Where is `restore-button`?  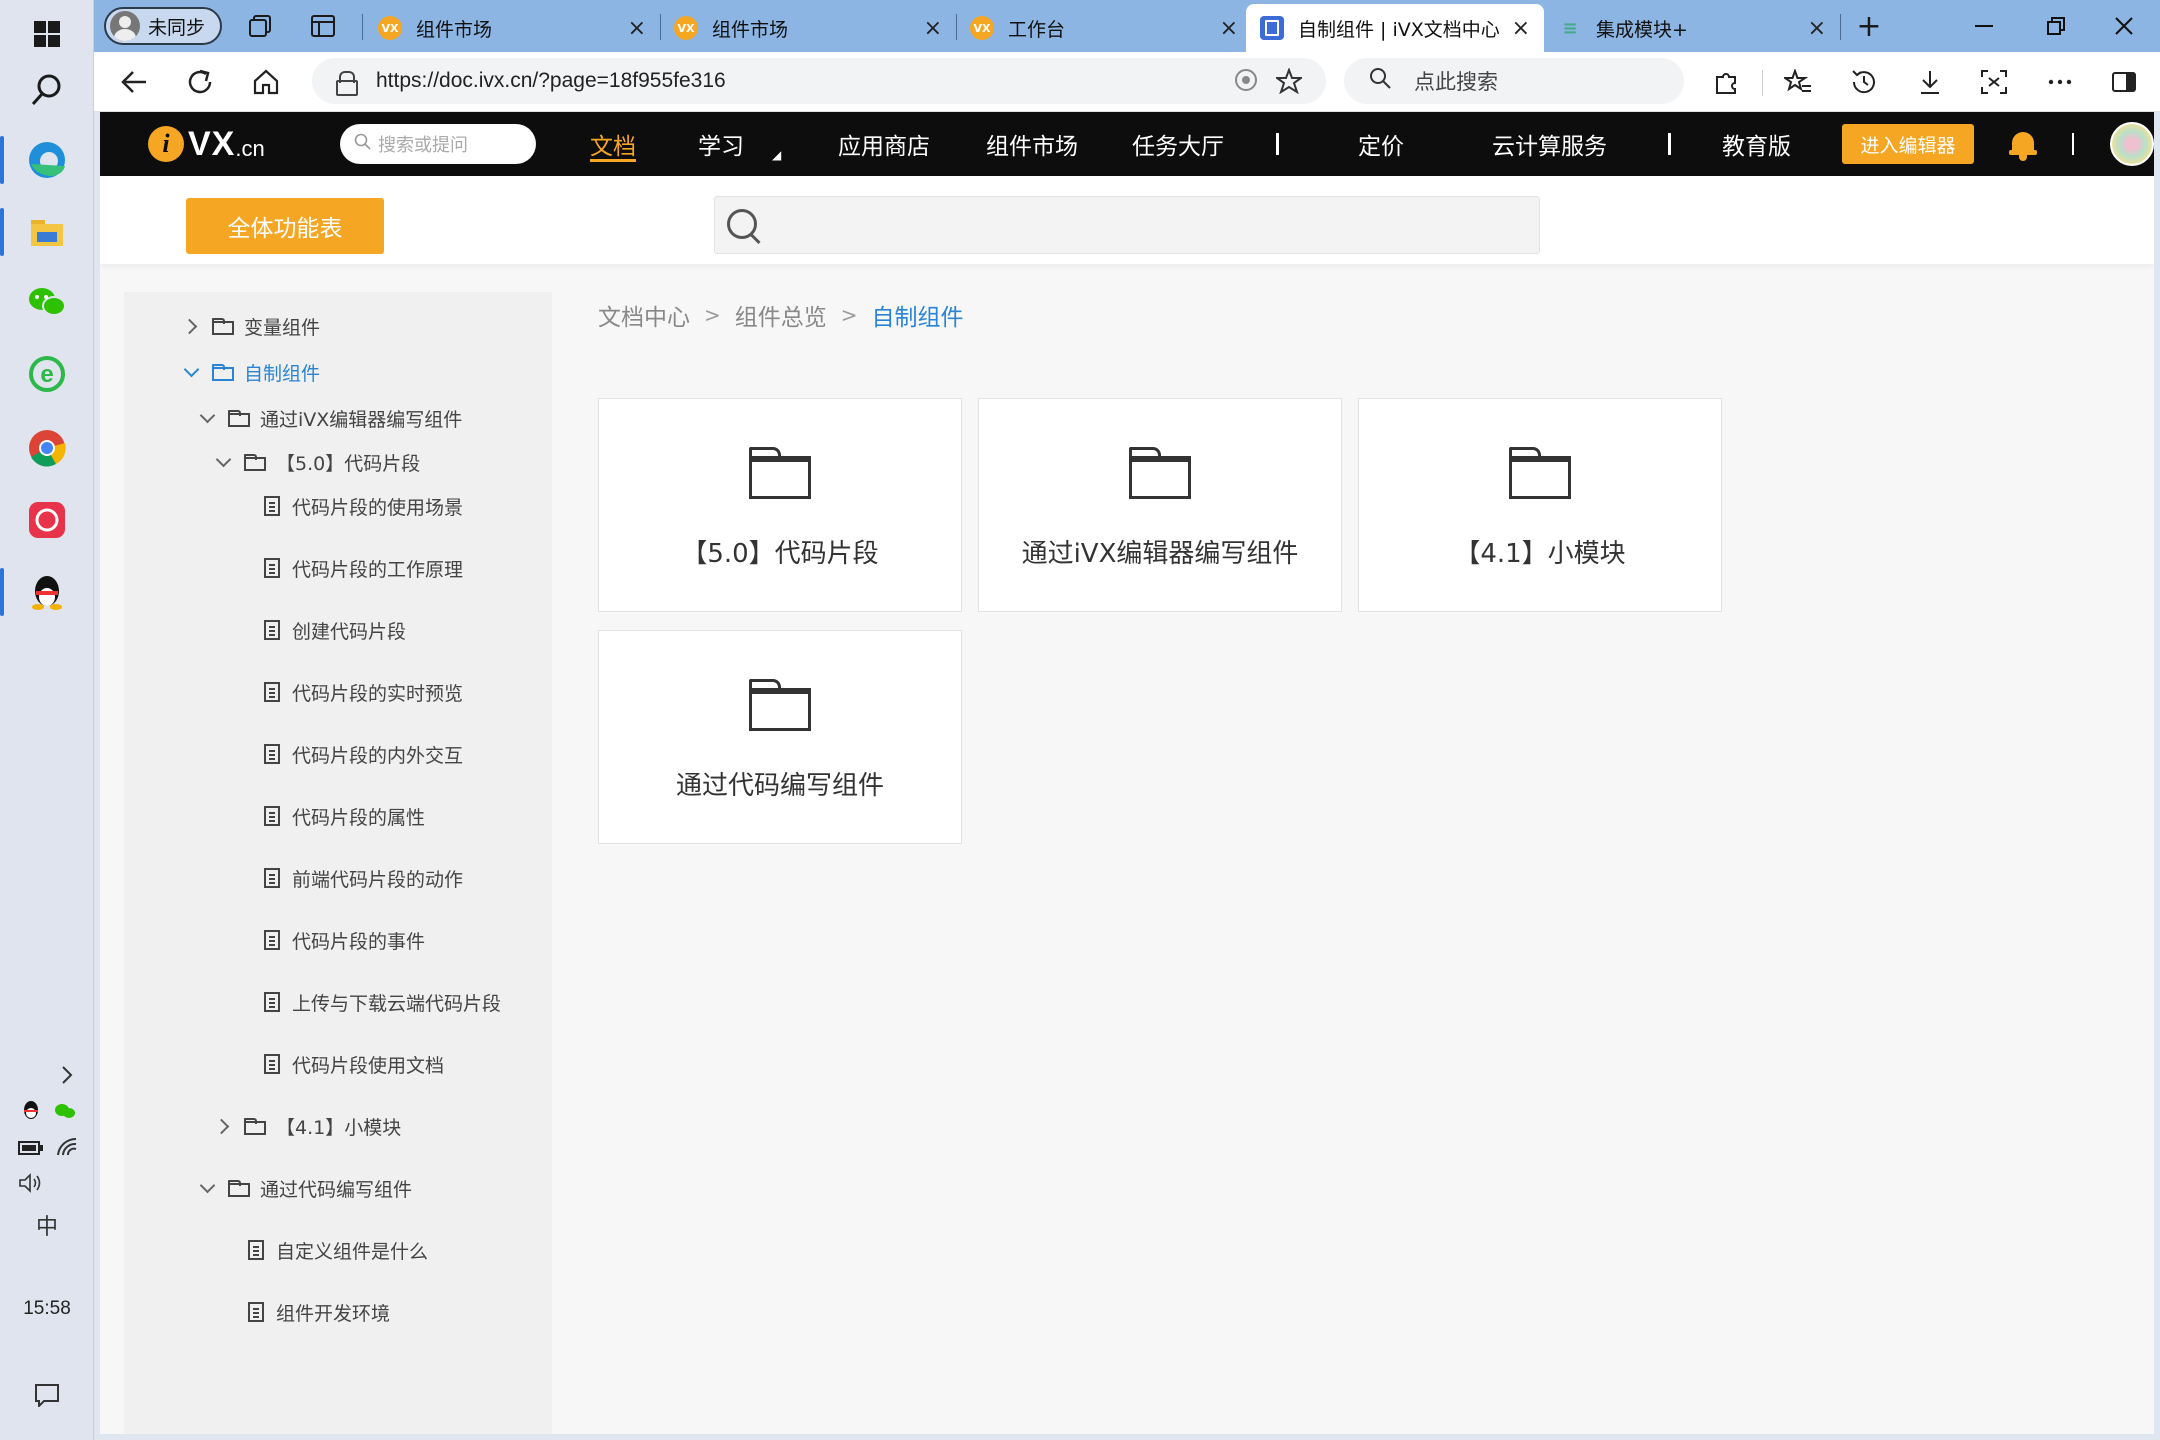 restore-button is located at coordinates (2056, 26).